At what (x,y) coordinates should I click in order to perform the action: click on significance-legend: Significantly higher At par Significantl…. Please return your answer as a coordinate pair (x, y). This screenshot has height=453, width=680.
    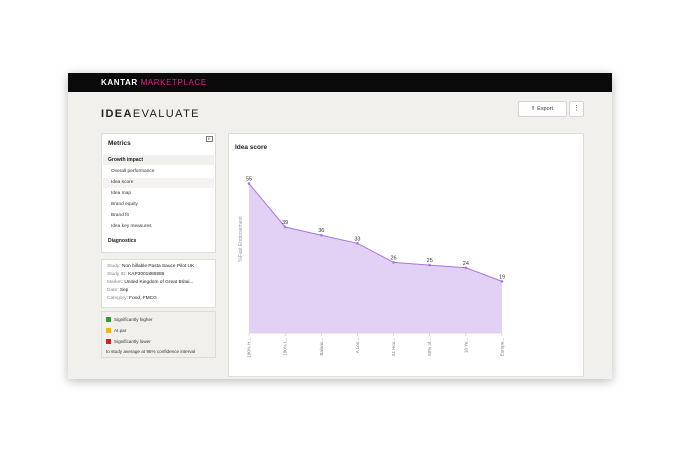
    Looking at the image, I should click on (158, 334).